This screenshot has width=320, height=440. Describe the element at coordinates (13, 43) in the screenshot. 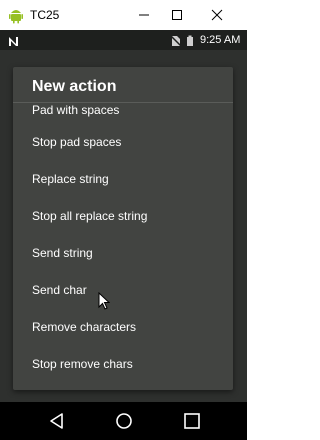

I see `n-notification-icon` at that location.